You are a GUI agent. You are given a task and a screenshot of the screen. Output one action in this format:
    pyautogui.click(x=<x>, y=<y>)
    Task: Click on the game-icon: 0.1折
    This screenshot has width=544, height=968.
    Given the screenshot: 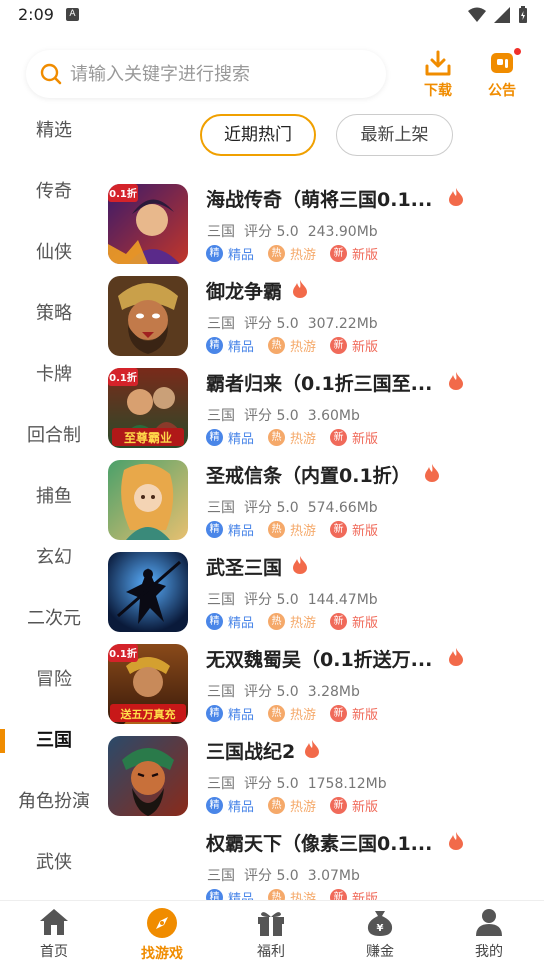 What is the action you would take?
    pyautogui.click(x=148, y=224)
    